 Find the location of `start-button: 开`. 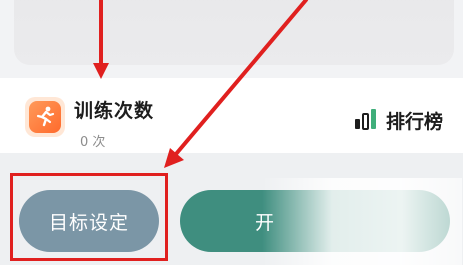

start-button: 开 is located at coordinates (315, 221).